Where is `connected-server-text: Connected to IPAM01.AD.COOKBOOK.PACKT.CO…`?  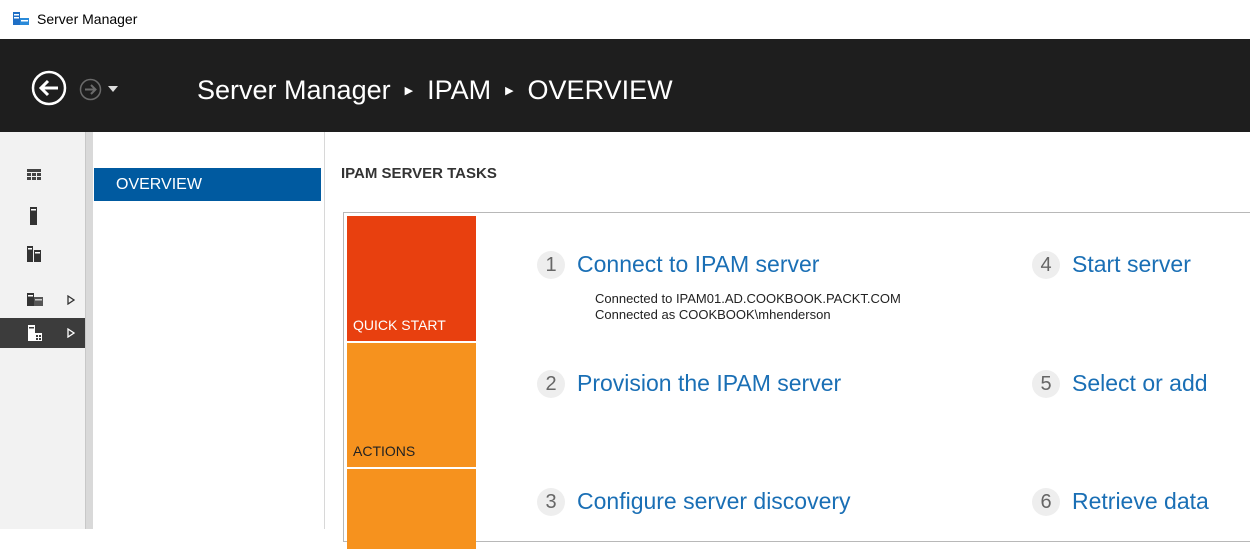
connected-server-text: Connected to IPAM01.AD.COOKBOOK.PACKT.CO… is located at coordinates (748, 298).